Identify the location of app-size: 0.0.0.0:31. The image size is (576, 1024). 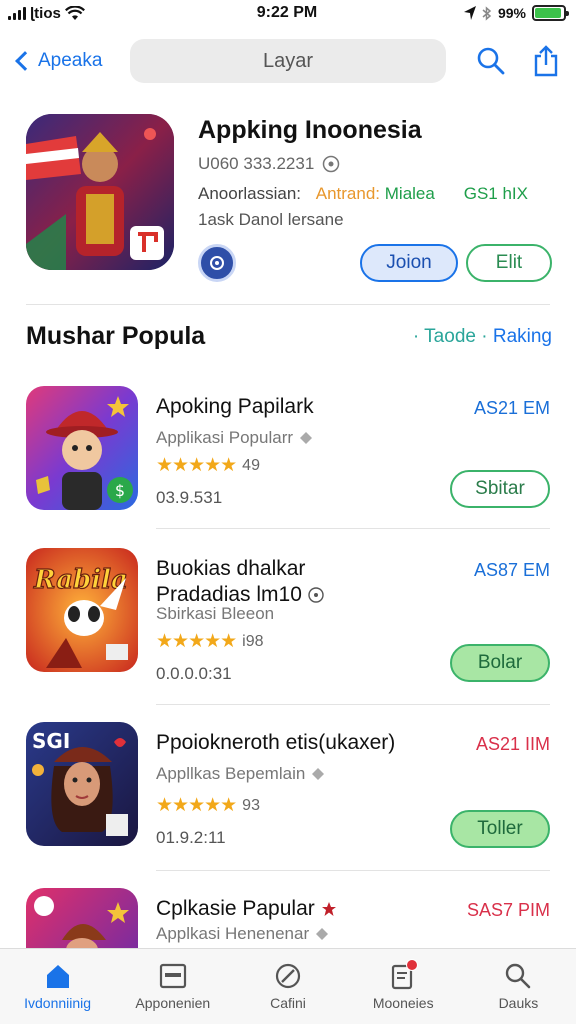
(194, 673).